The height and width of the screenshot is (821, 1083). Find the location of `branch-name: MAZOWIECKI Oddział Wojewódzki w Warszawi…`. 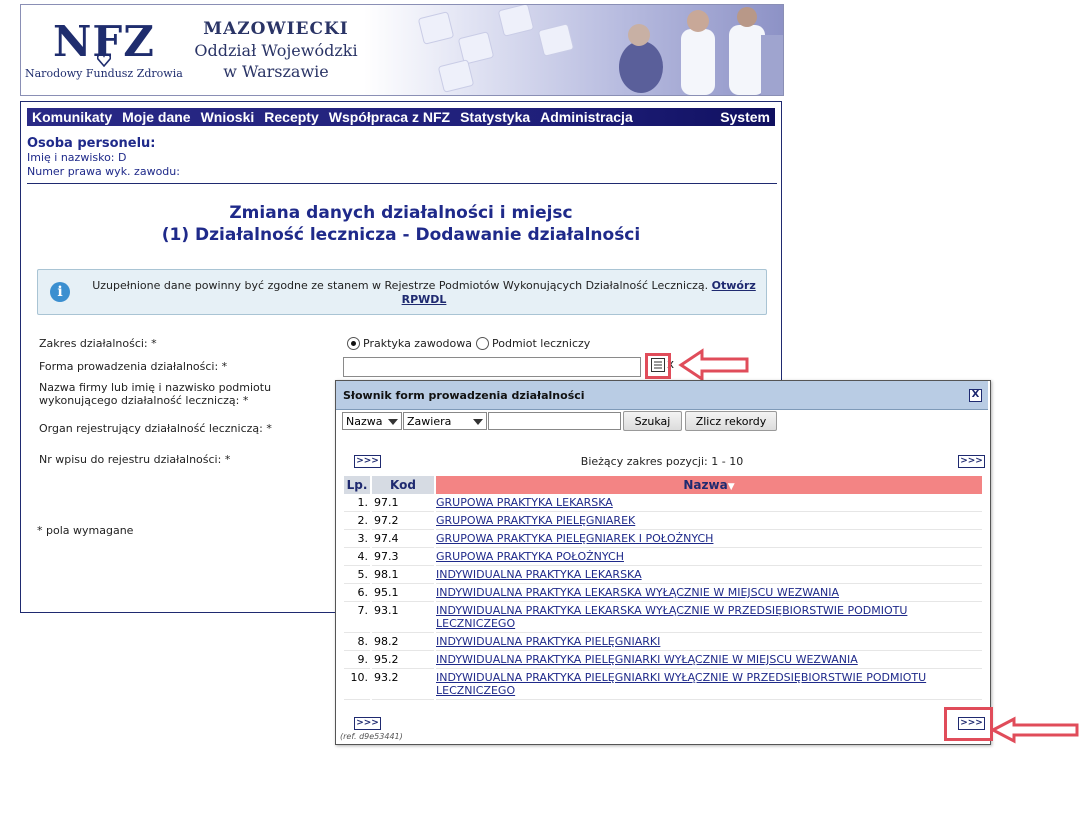

branch-name: MAZOWIECKI Oddział Wojewódzki w Warszawi… is located at coordinates (276, 50).